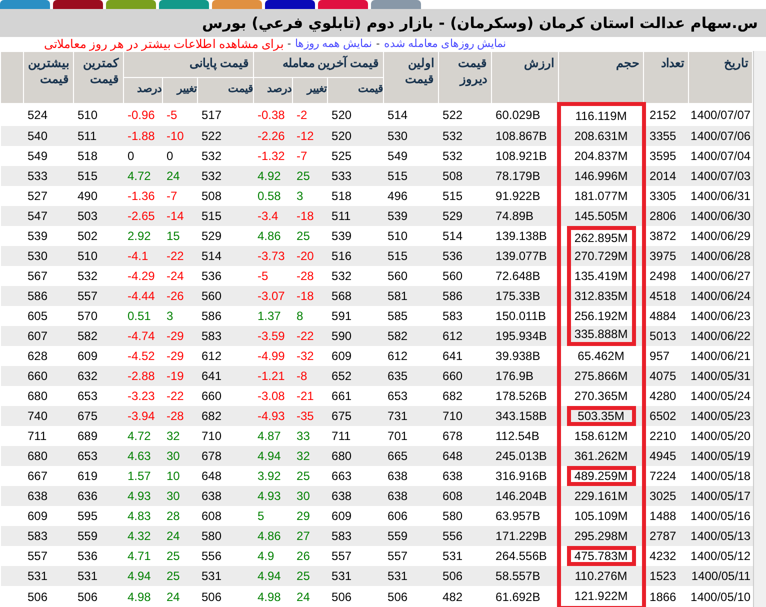 This screenshot has width=766, height=607. I want to click on table-cell: 1.57, so click(143, 476).